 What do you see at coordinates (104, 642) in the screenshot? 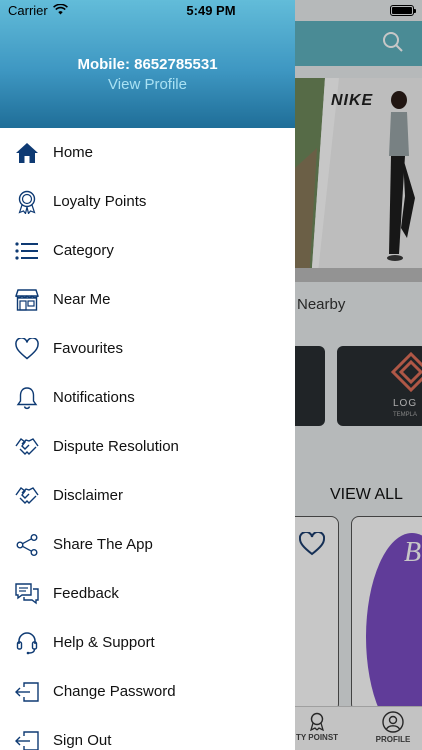
I see `menu-item-label: Help & Support` at bounding box center [104, 642].